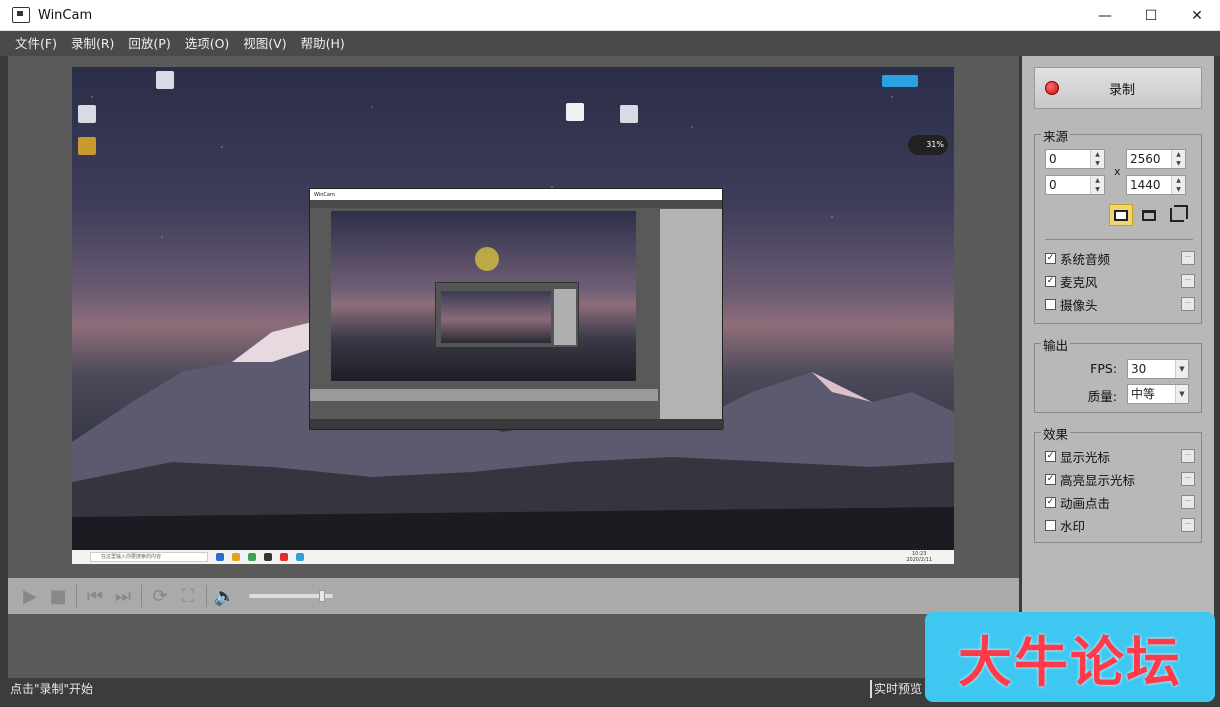 The width and height of the screenshot is (1220, 707). I want to click on region-source-button, so click(1177, 215).